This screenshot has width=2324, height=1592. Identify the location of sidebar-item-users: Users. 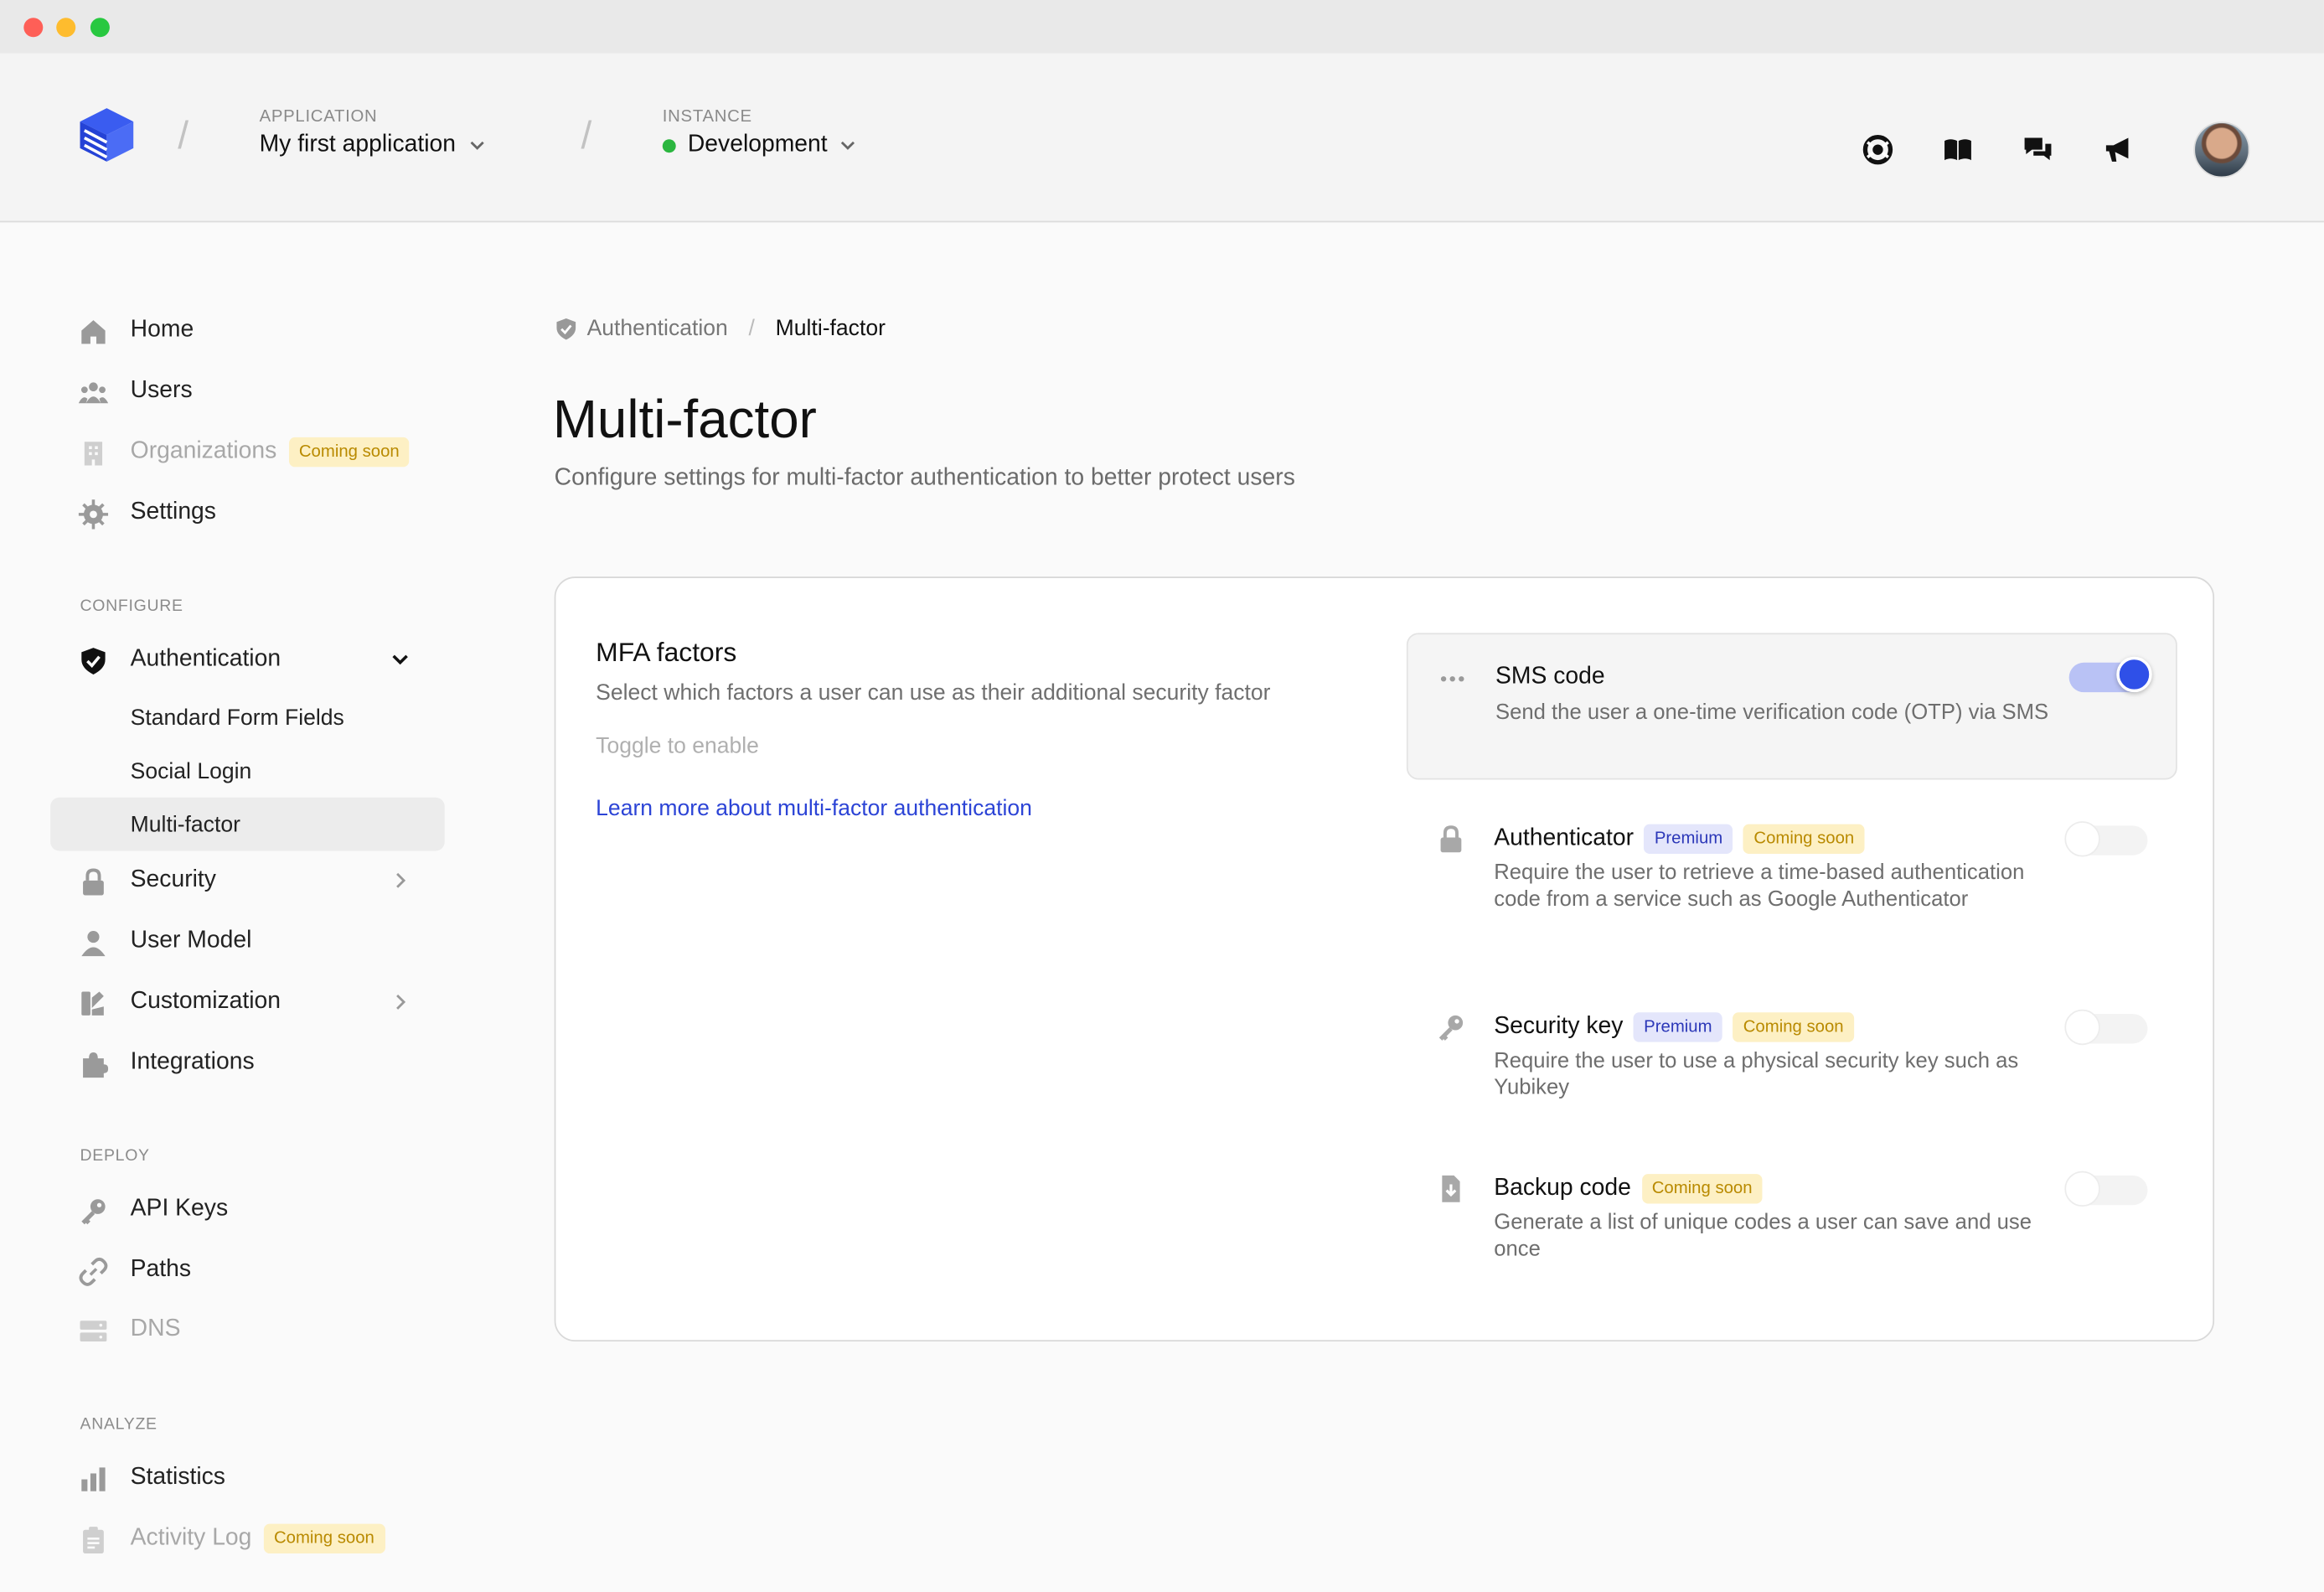
(247, 391).